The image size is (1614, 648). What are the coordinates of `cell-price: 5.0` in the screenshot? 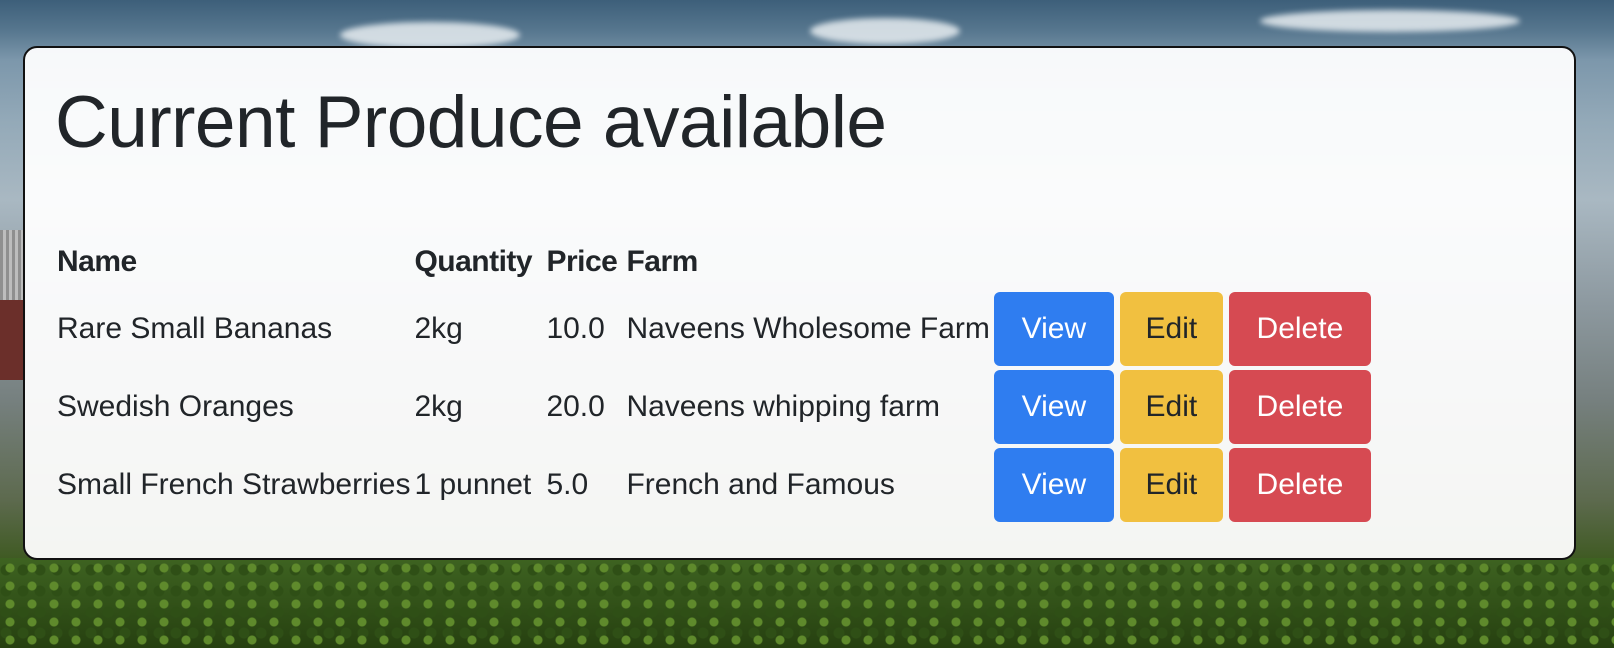 It's located at (567, 484).